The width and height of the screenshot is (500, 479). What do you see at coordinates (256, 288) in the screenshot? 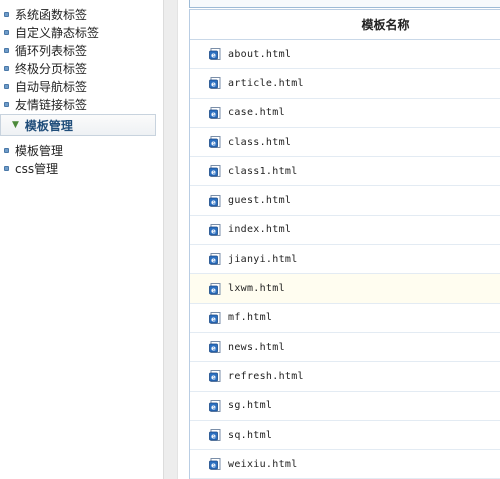
I see `template-file-link: lxwm.html` at bounding box center [256, 288].